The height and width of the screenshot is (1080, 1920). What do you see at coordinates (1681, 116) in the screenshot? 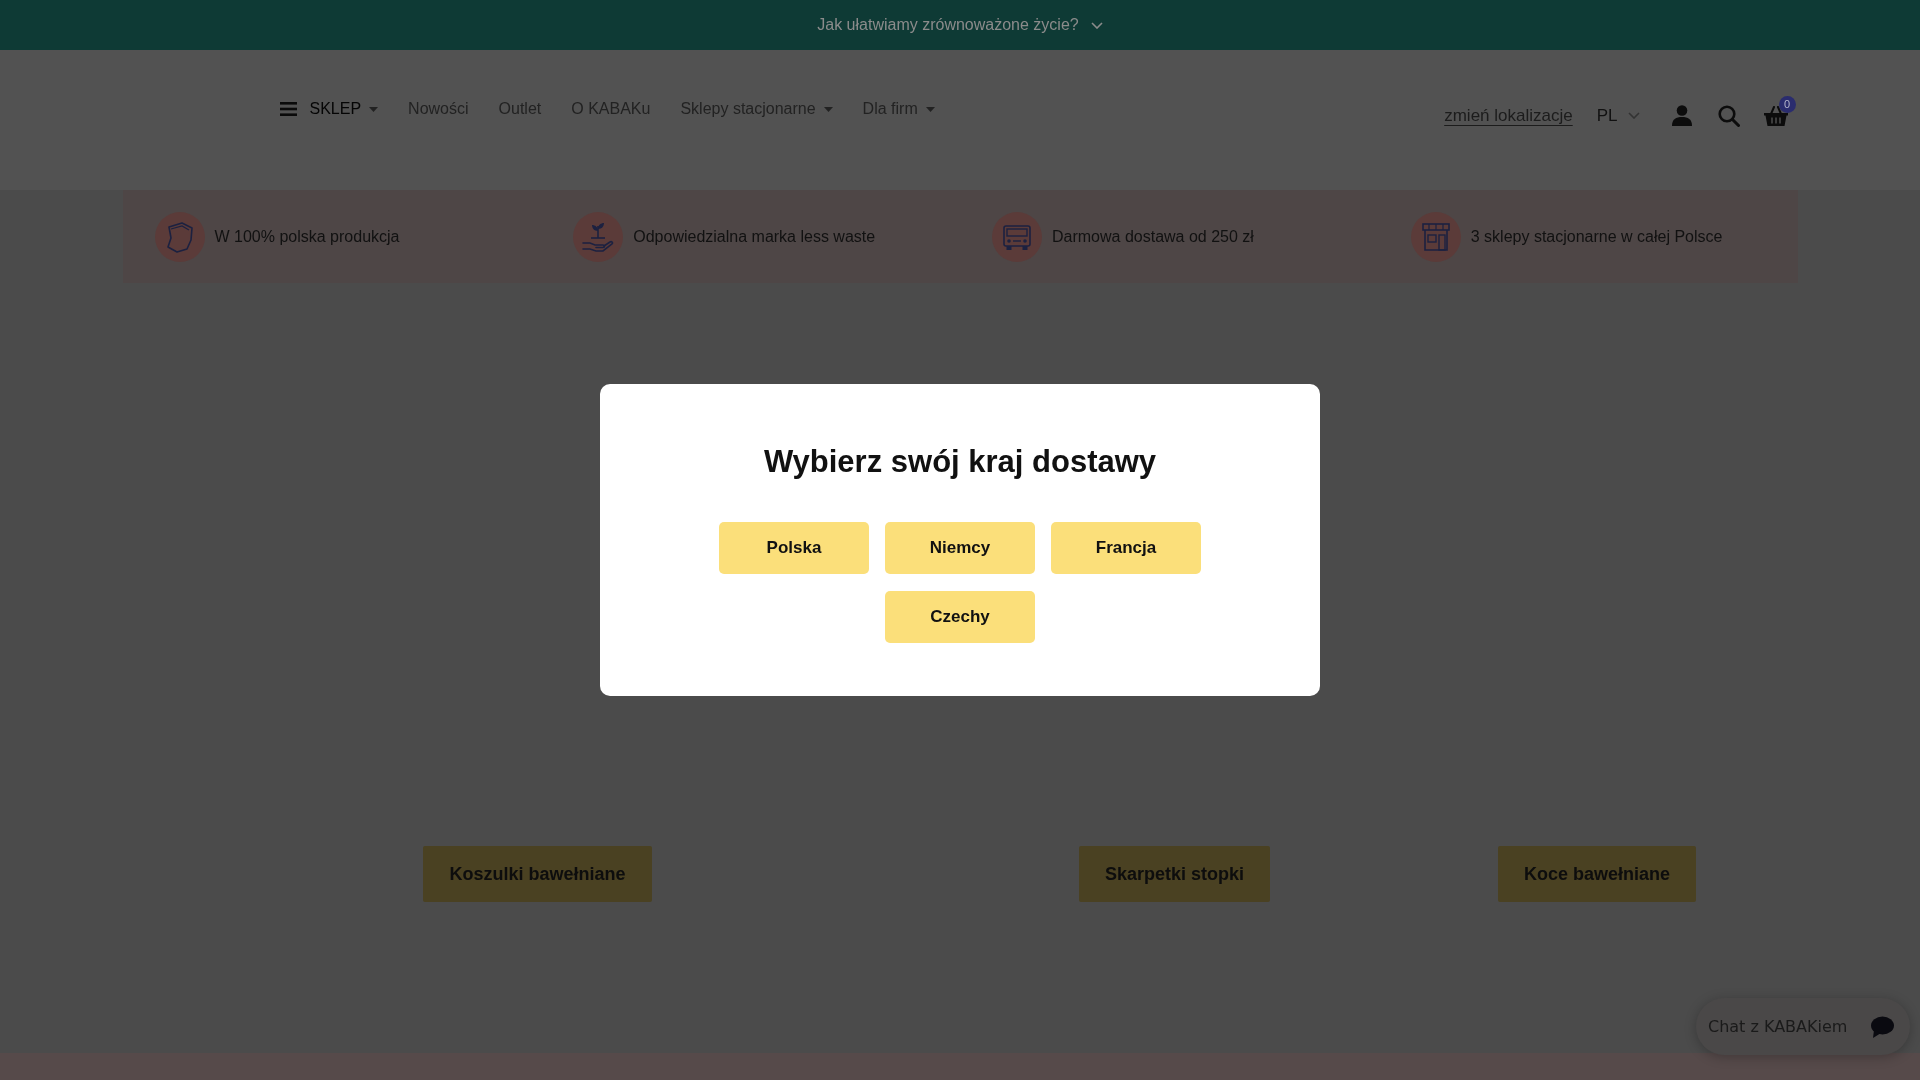
I see `user-icon` at bounding box center [1681, 116].